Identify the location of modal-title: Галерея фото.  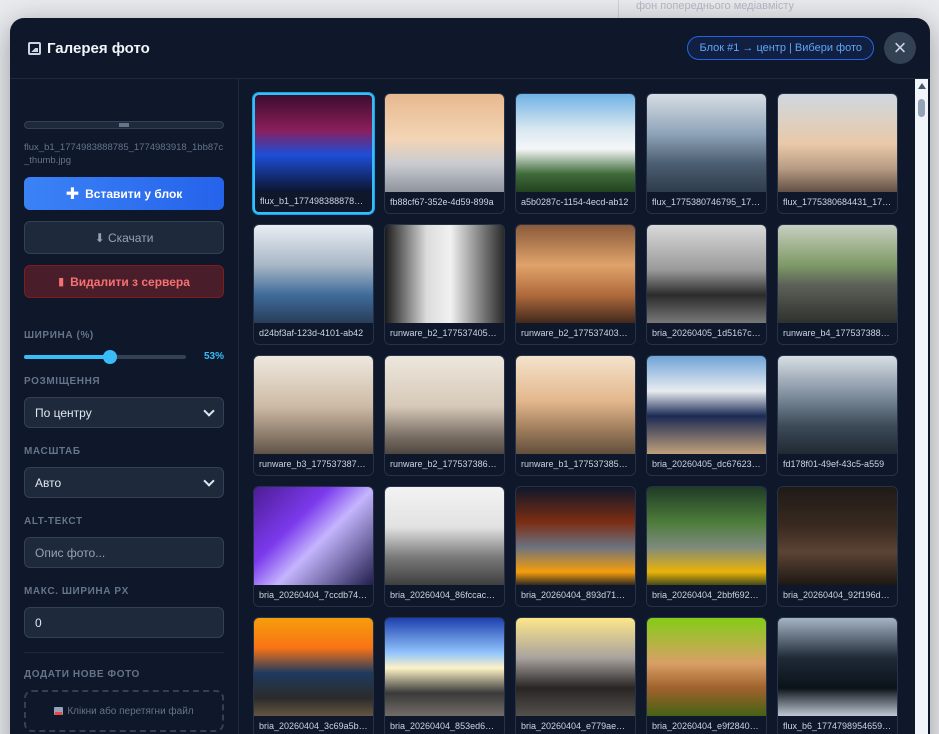
(89, 48).